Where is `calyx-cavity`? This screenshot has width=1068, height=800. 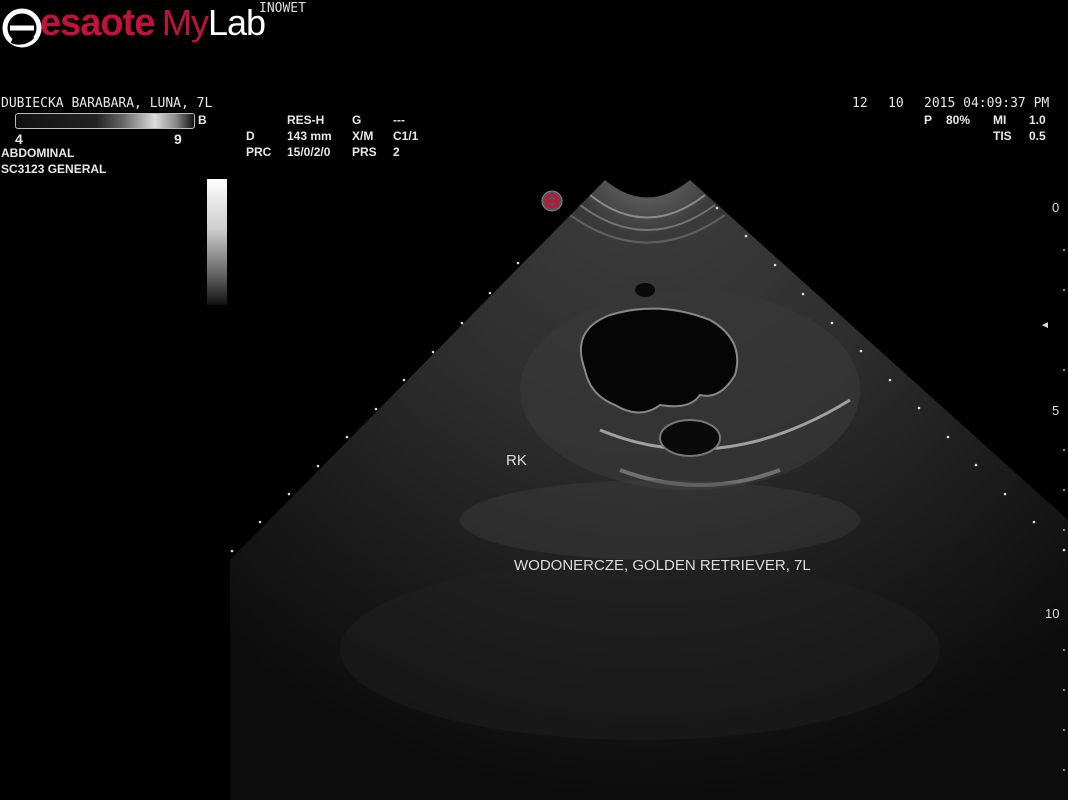
calyx-cavity is located at coordinates (690, 438).